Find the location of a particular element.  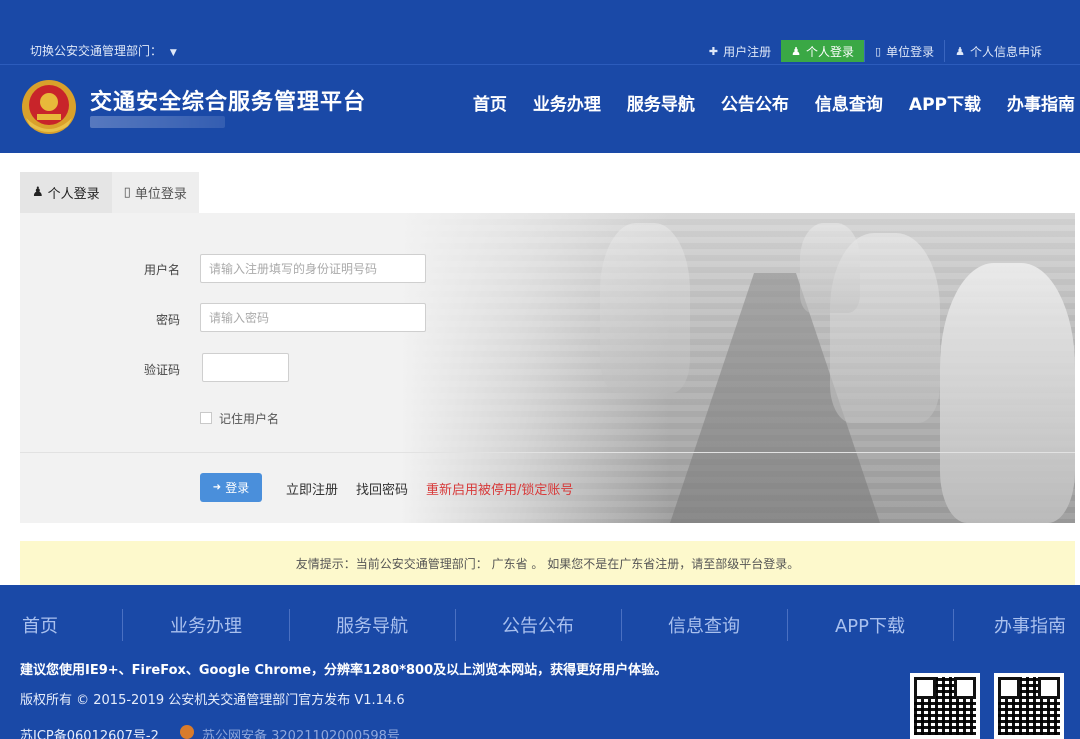

nav-business: 业务办理 is located at coordinates (567, 102).